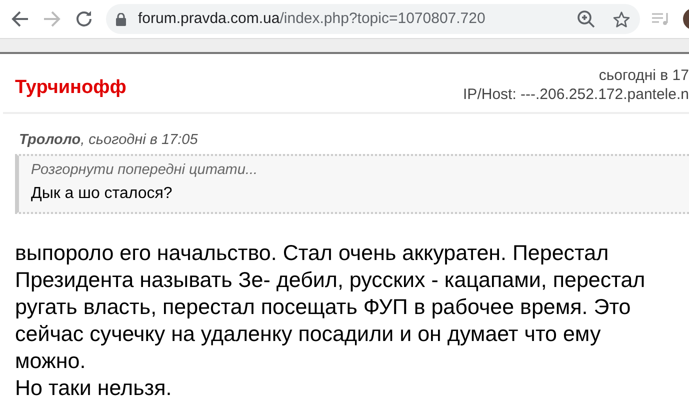  Describe the element at coordinates (312, 18) in the screenshot. I see `url-text: forum.pravda.com.ua/index.php?topic=1070807.720` at that location.